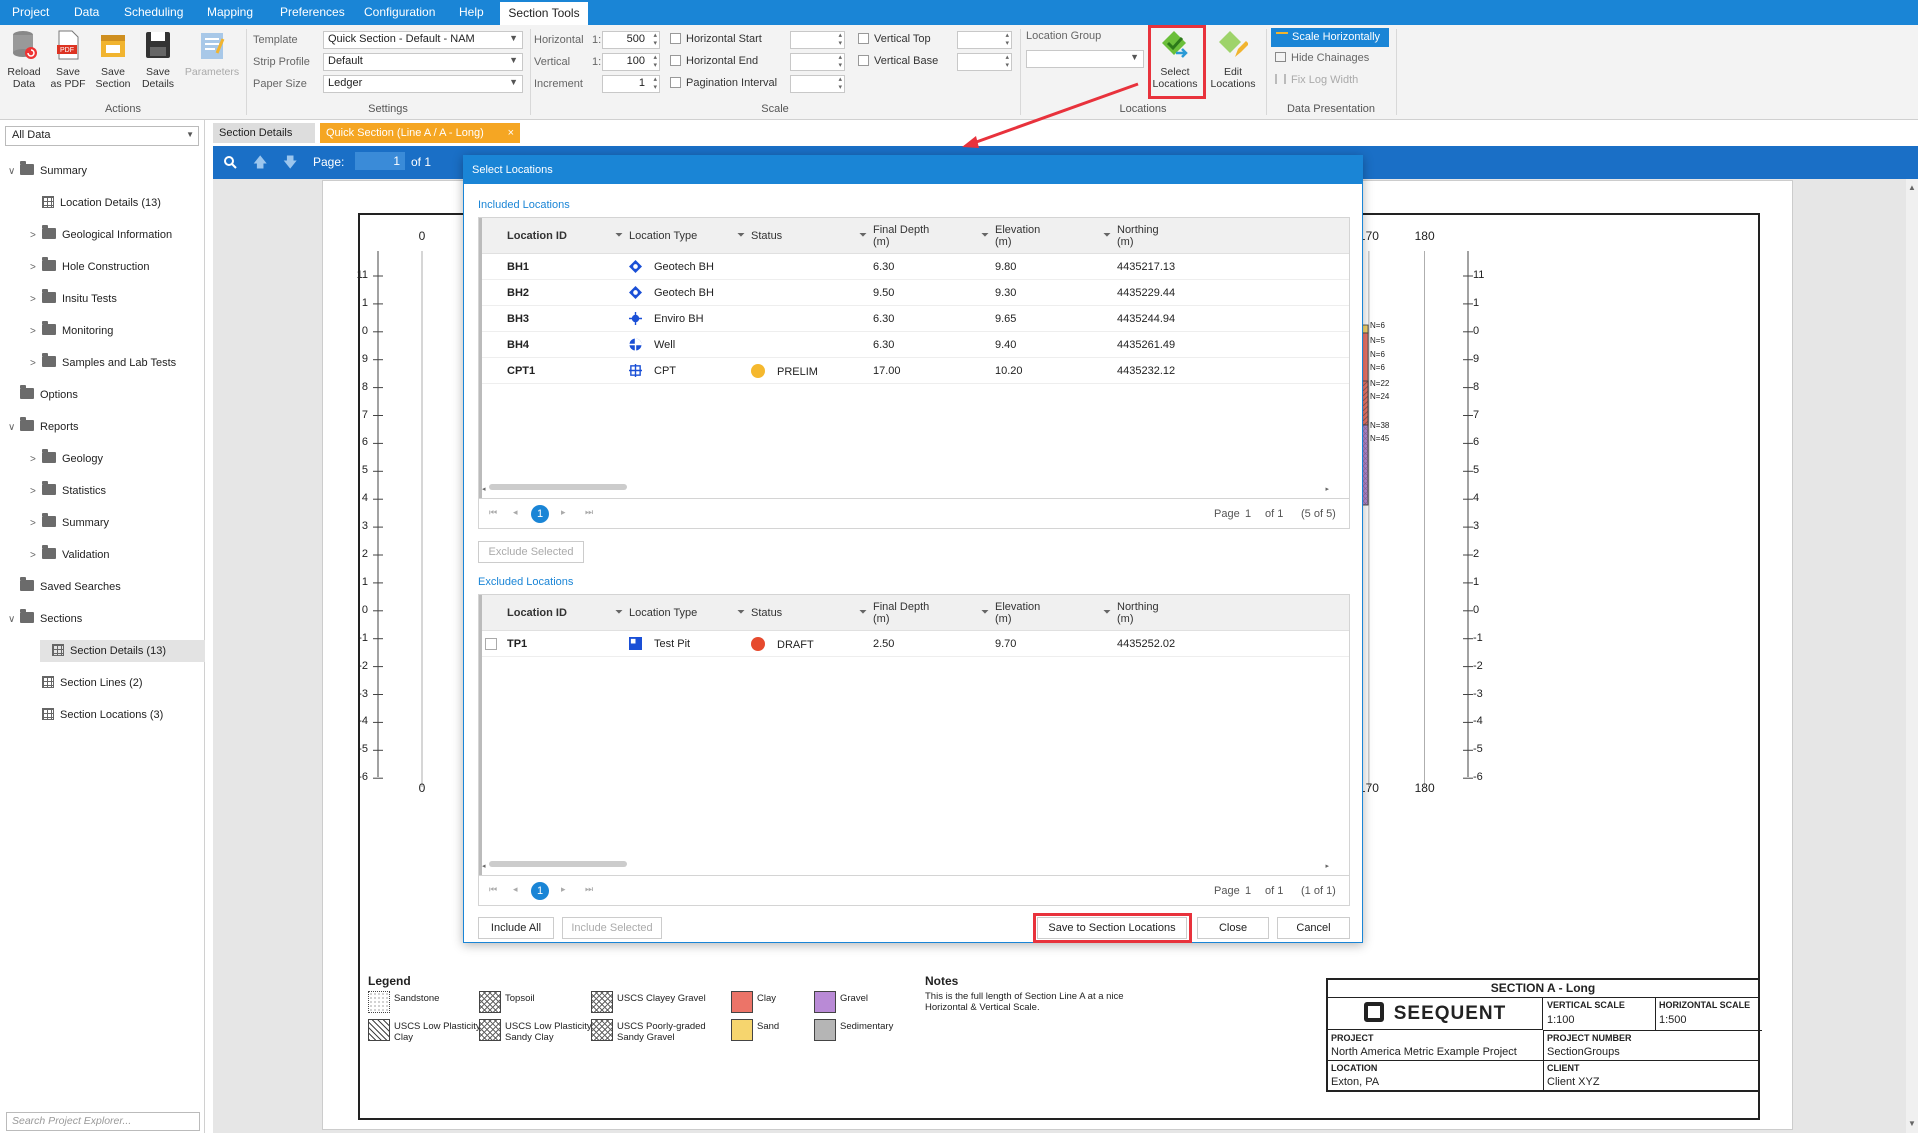  Describe the element at coordinates (540, 514) in the screenshot. I see `current-page: 1` at that location.